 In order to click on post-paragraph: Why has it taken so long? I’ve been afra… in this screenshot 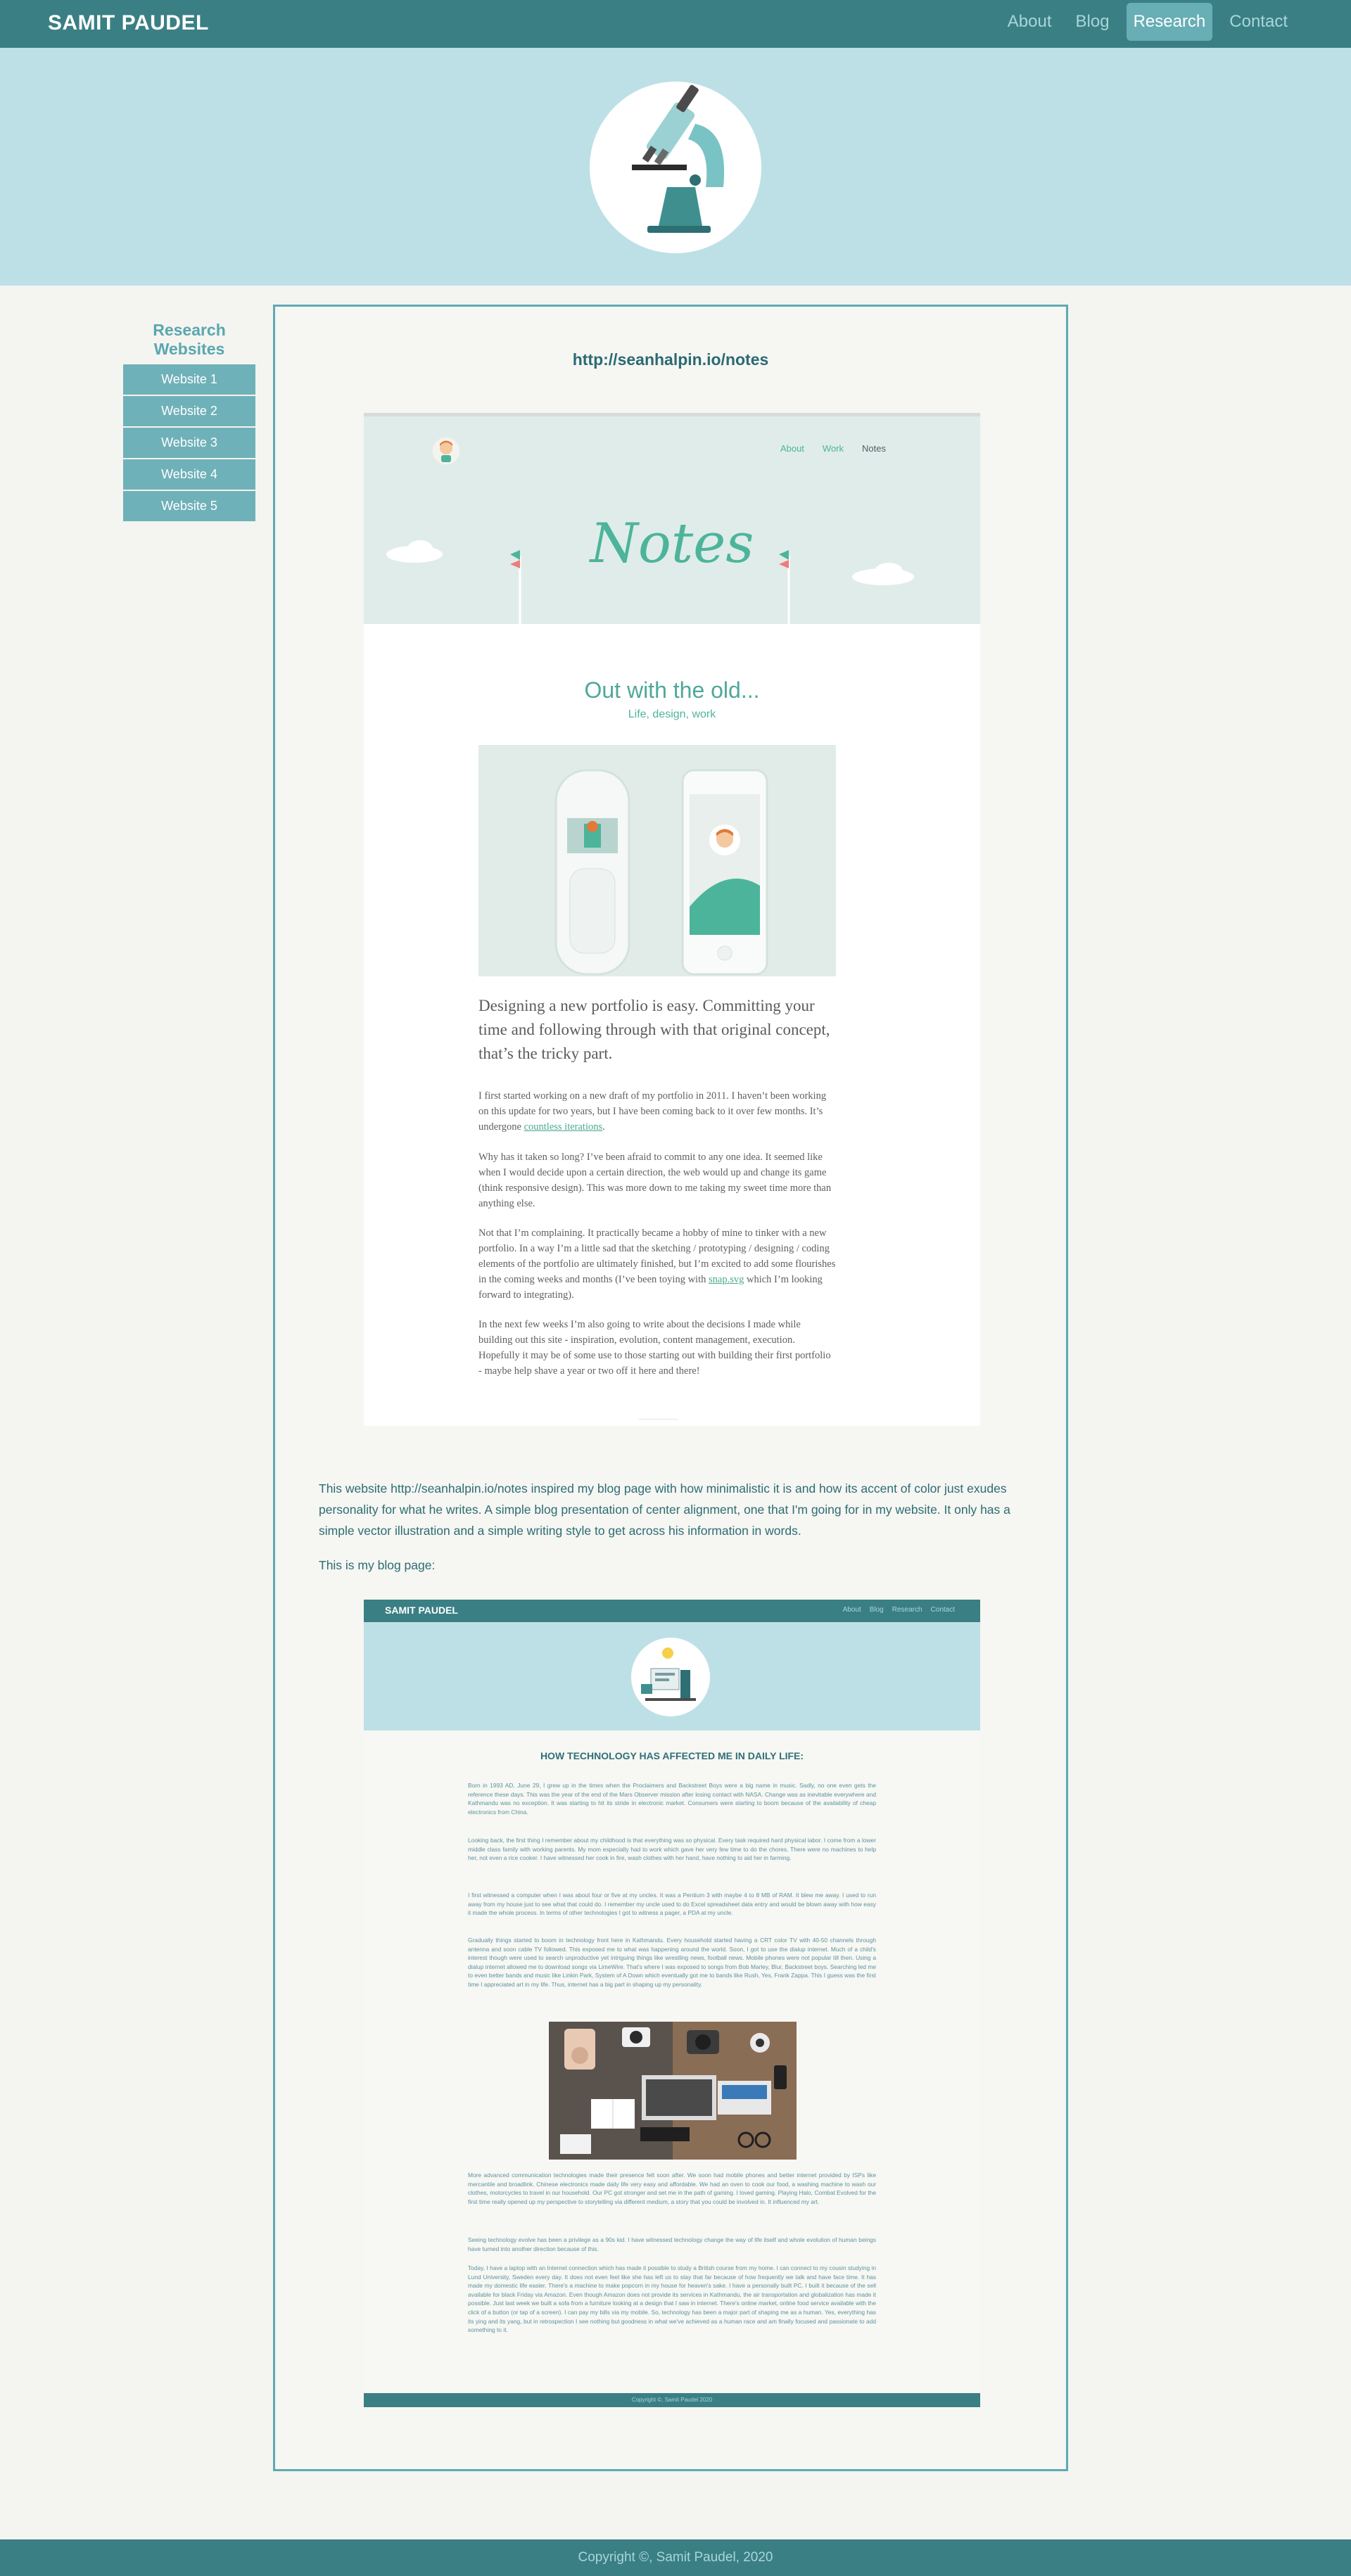, I will do `click(655, 1180)`.